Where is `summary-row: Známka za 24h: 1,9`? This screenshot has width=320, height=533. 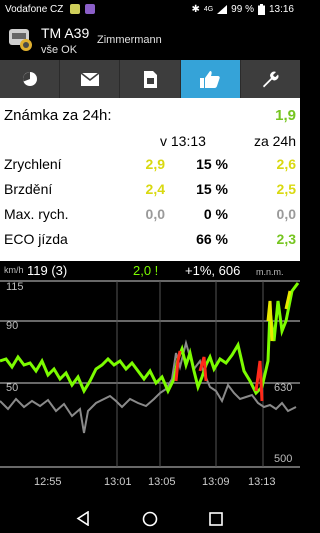 summary-row: Známka za 24h: 1,9 is located at coordinates (150, 115).